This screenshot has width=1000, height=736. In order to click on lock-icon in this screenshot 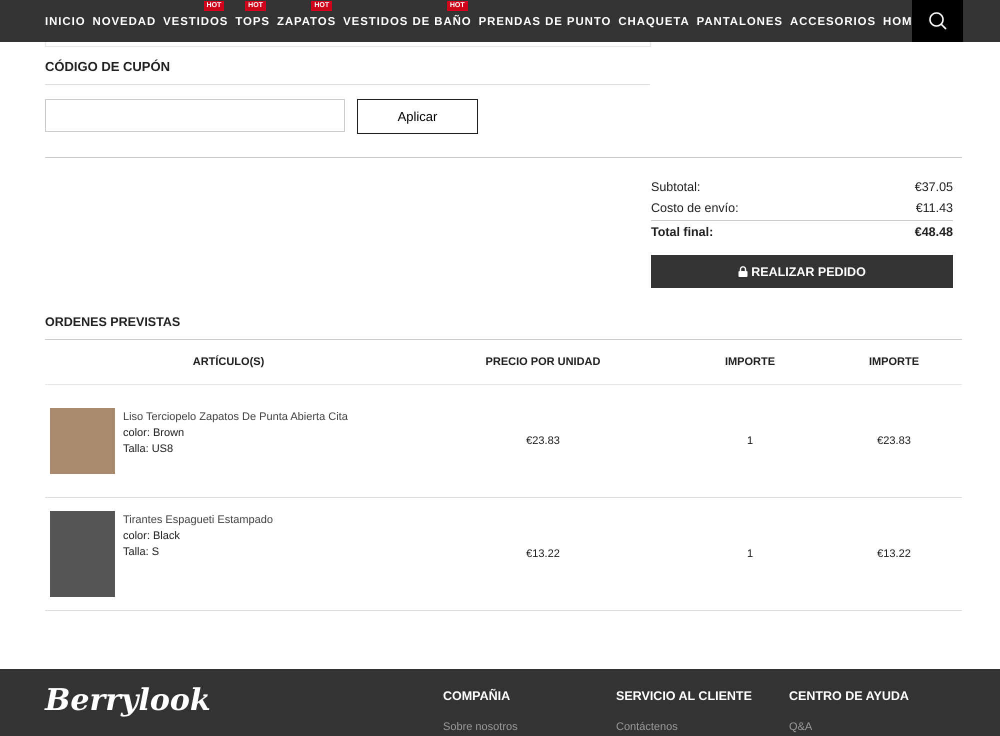, I will do `click(743, 271)`.